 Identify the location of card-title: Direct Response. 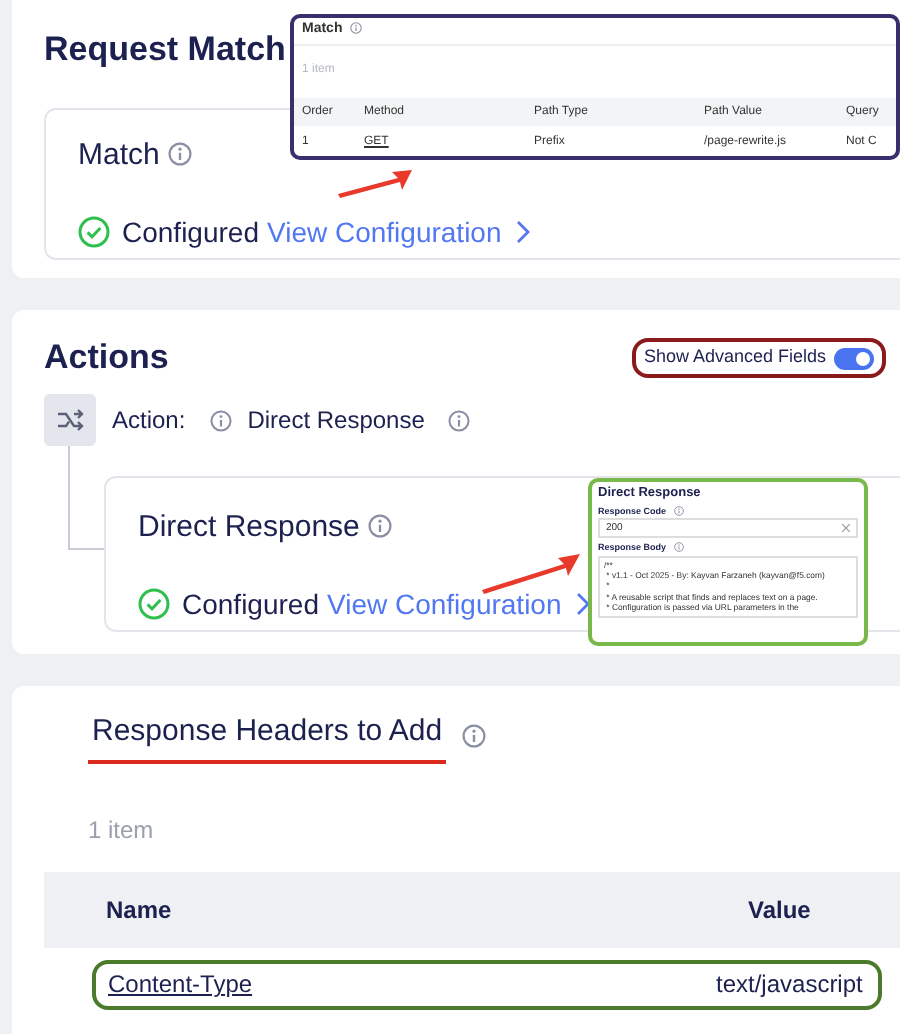
(249, 527).